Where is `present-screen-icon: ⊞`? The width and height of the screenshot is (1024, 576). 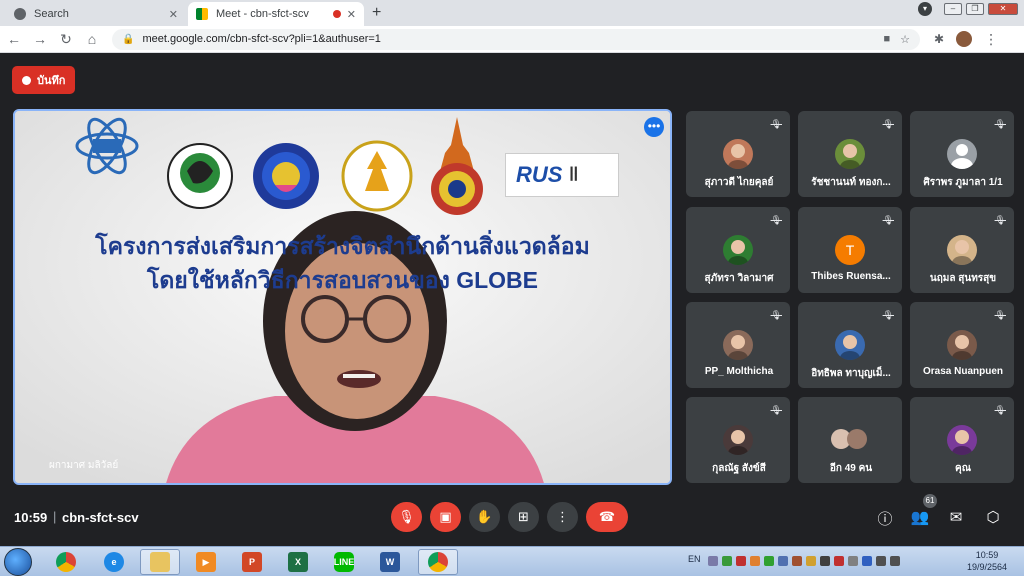 present-screen-icon: ⊞ is located at coordinates (523, 516).